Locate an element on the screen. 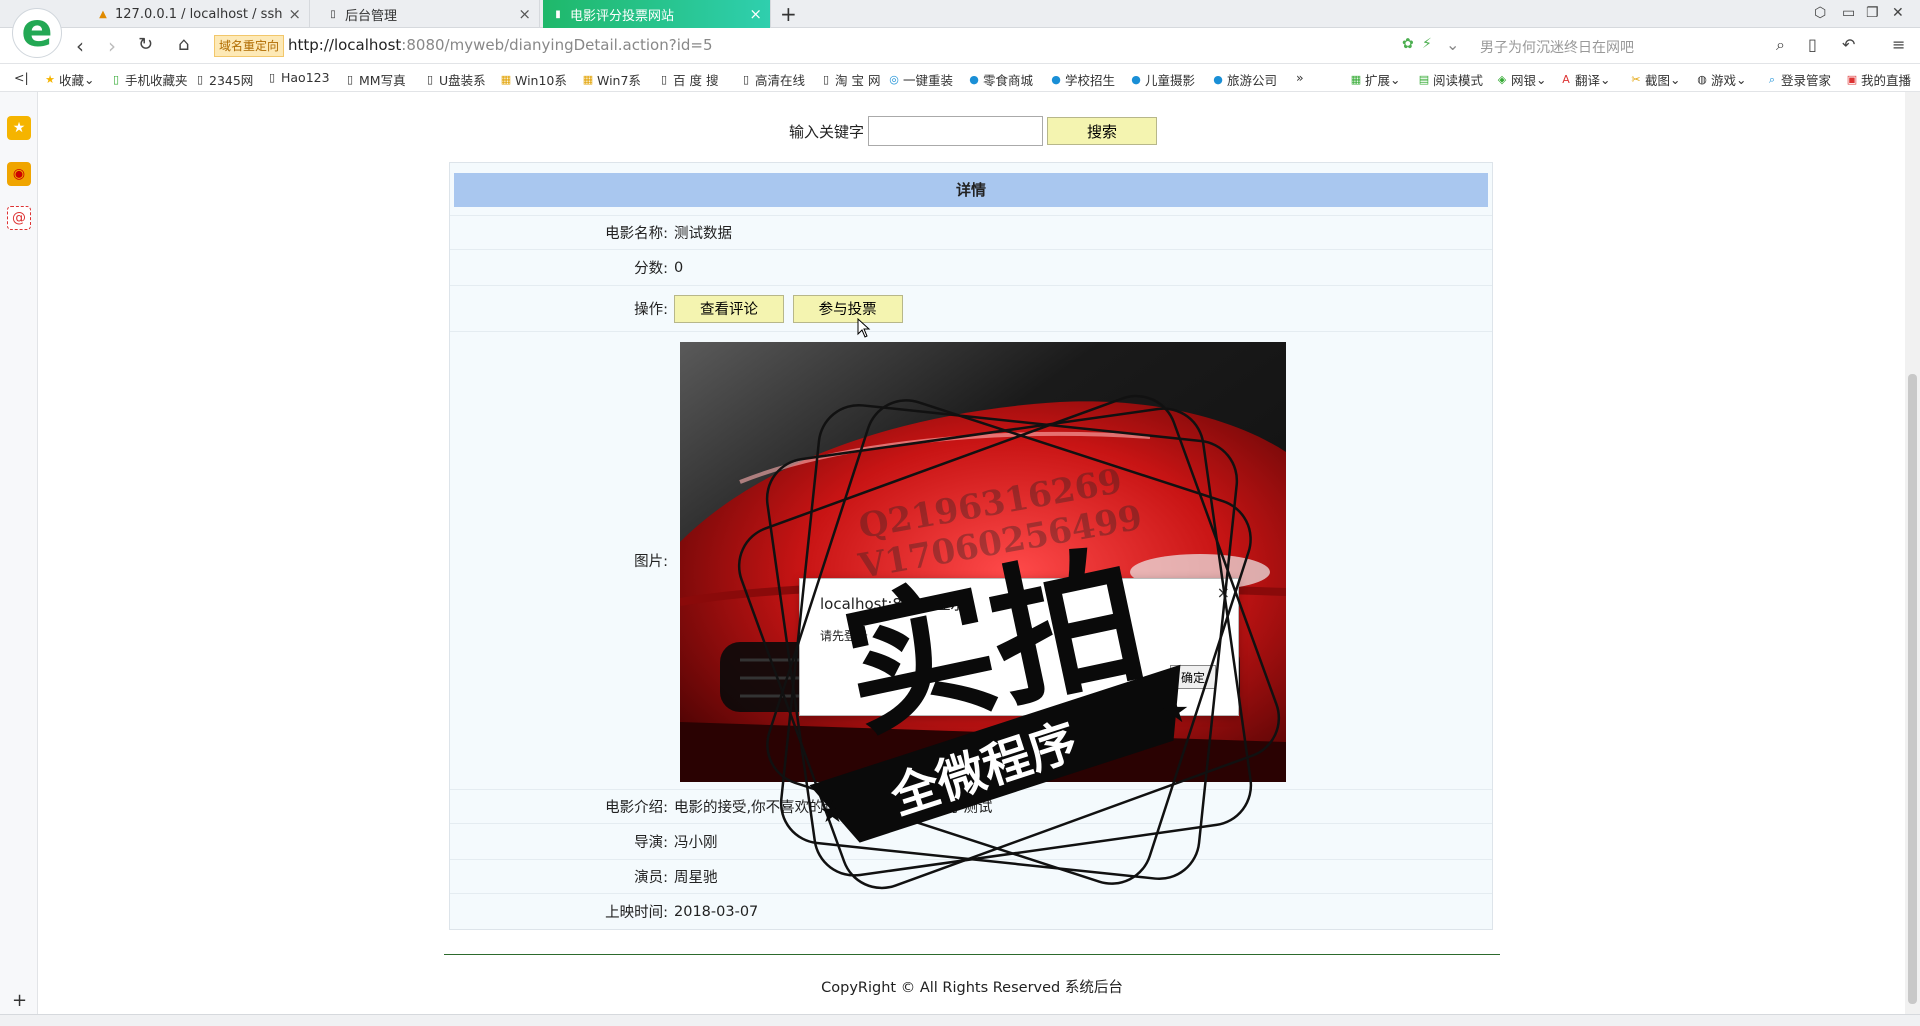  reading-icon: ▯ is located at coordinates (1812, 44).